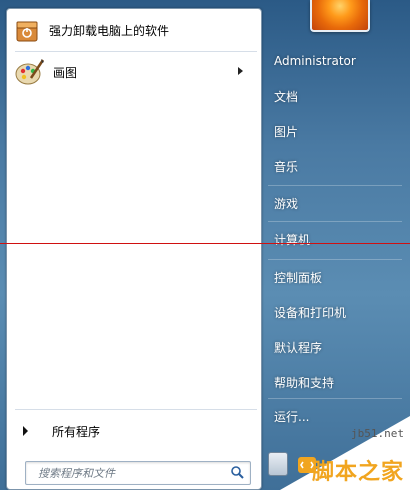  I want to click on places-item-pictures: 图片, so click(334, 131).